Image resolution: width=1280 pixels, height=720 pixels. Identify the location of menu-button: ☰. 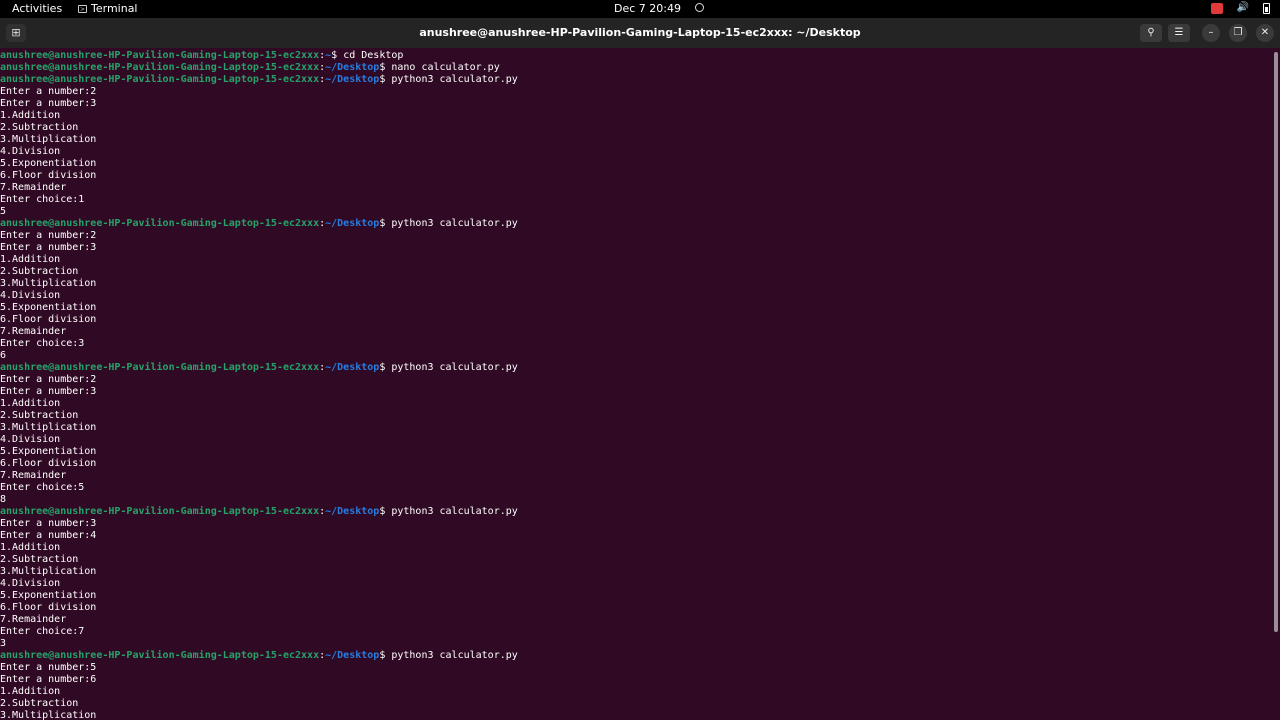
(1179, 33).